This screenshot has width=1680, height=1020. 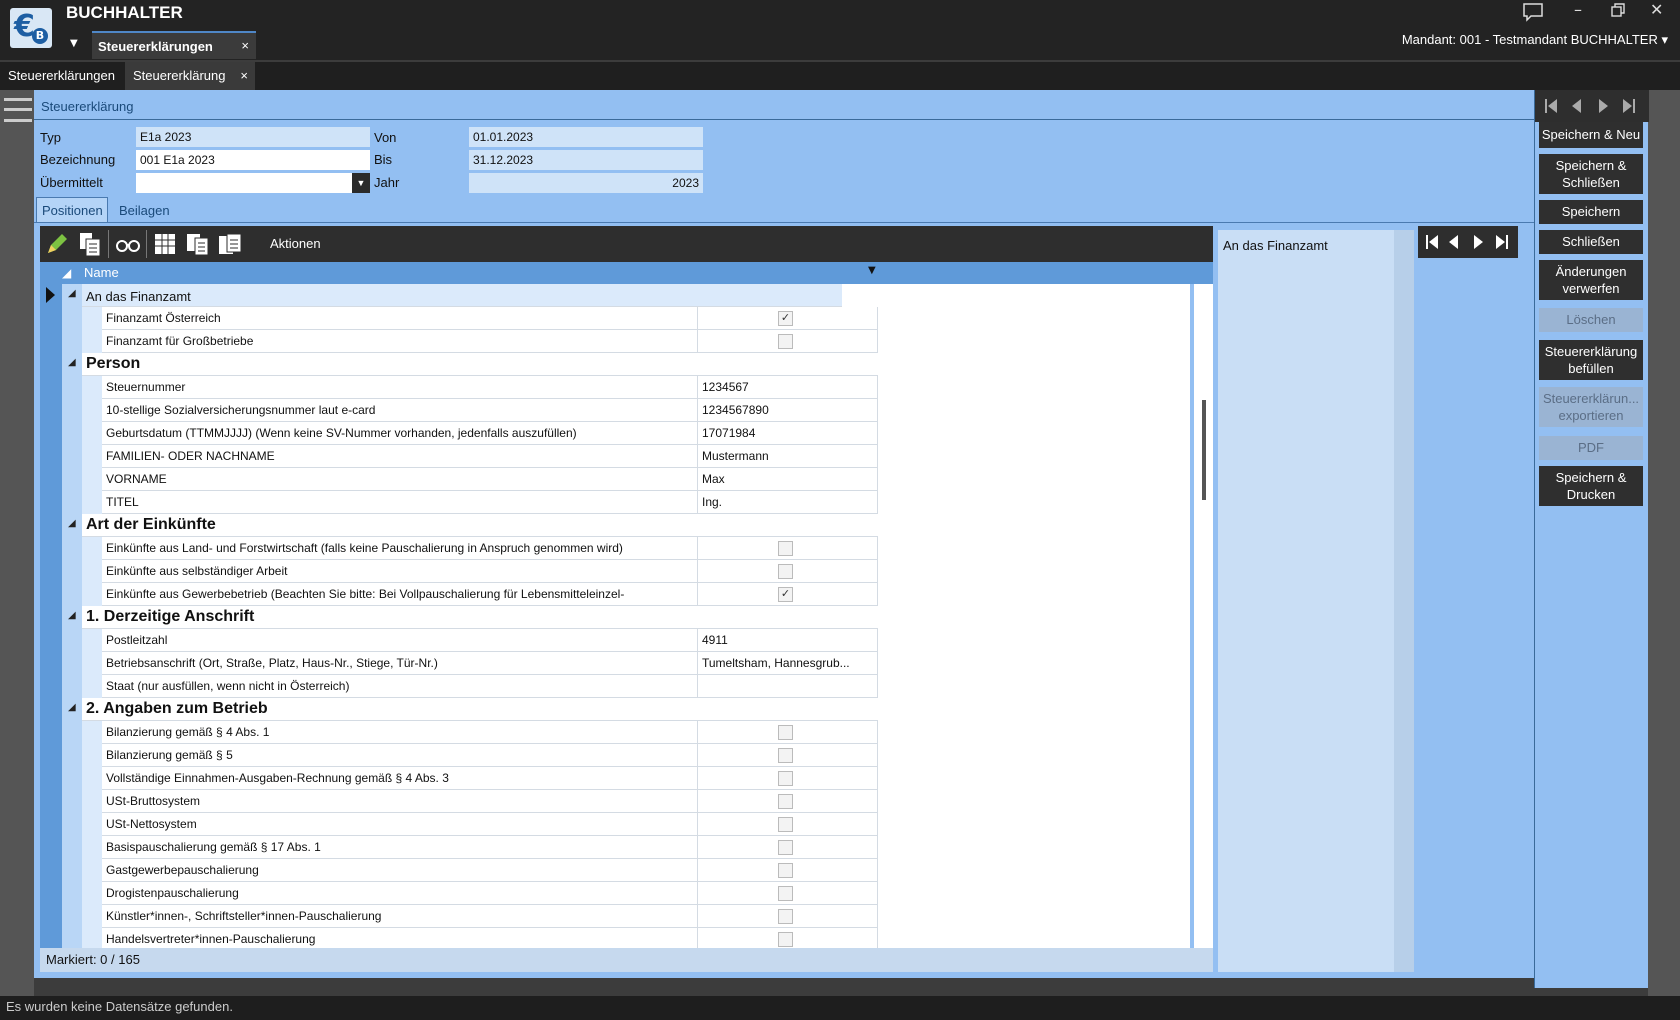 What do you see at coordinates (480, 479) in the screenshot?
I see `table-row: VORNAME Max` at bounding box center [480, 479].